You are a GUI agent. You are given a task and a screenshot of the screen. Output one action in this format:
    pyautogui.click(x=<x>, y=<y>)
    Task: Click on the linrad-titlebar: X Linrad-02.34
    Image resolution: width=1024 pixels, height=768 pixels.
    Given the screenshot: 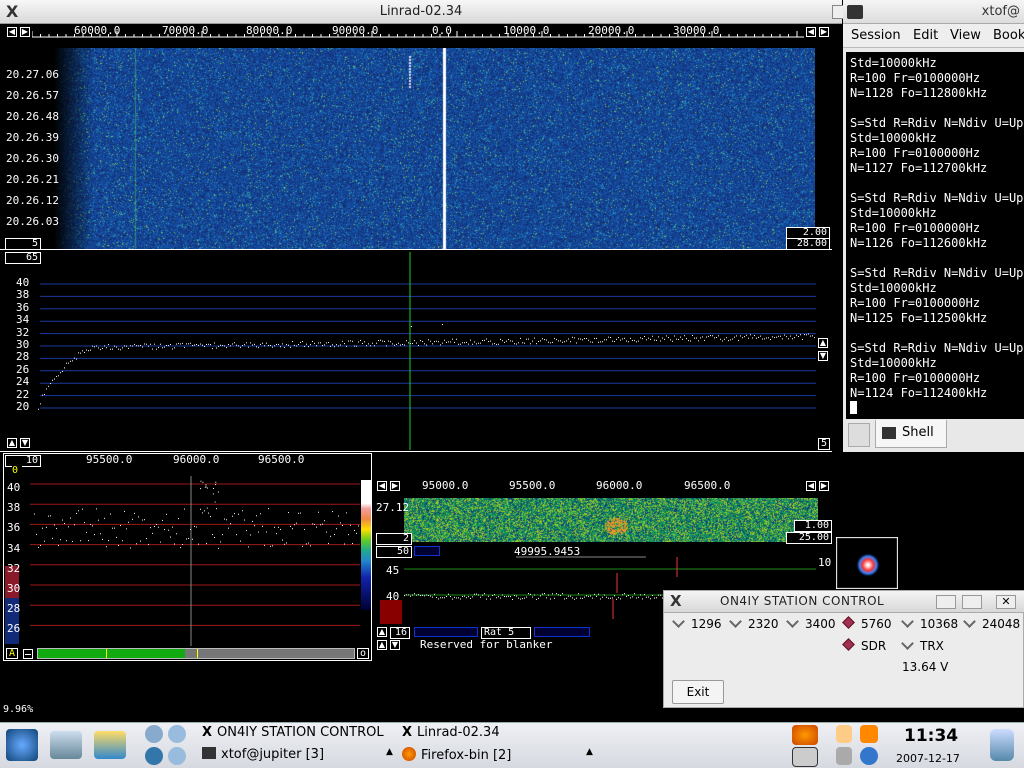 What is the action you would take?
    pyautogui.click(x=423, y=12)
    